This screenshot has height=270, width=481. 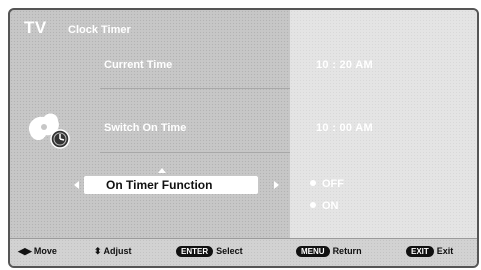 What do you see at coordinates (99, 30) in the screenshot?
I see `menu-title: Clock Timer` at bounding box center [99, 30].